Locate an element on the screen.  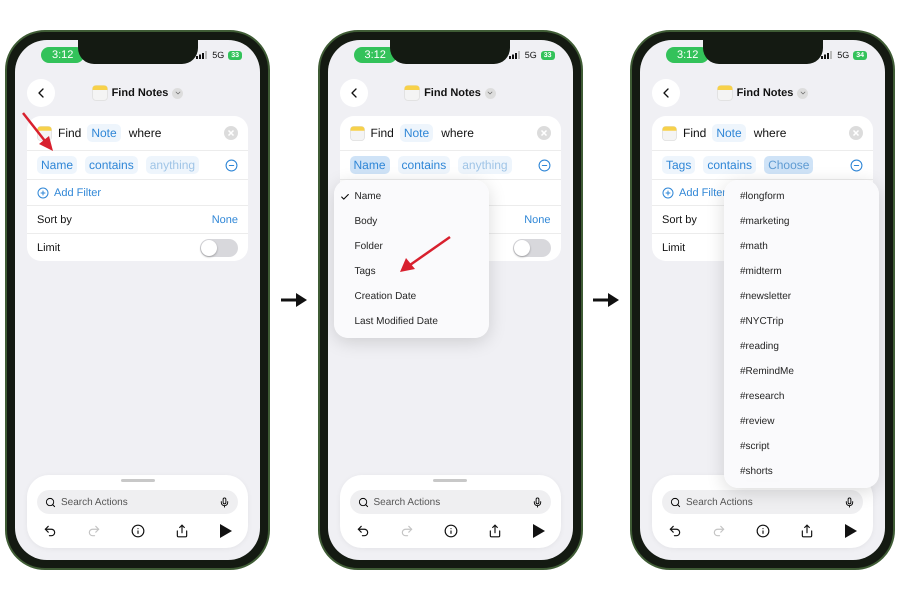
menu-item: #shorts is located at coordinates (801, 471).